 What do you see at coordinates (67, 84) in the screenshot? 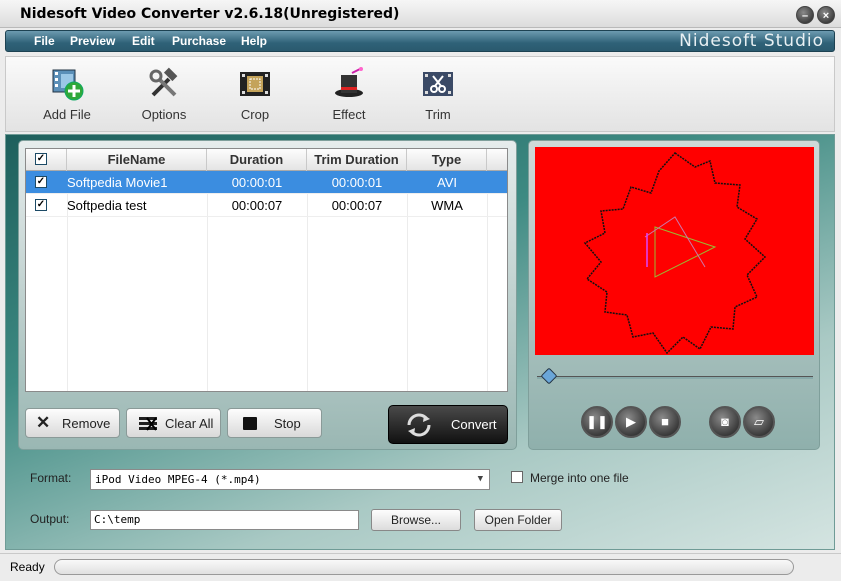
I see `add-file-icon` at bounding box center [67, 84].